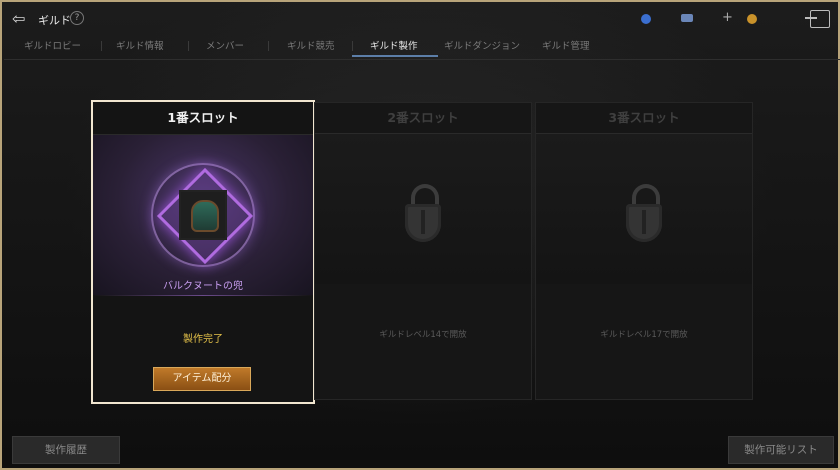 This screenshot has height=470, width=840. Describe the element at coordinates (423, 118) in the screenshot. I see `slot-title: 2番スロット` at that location.